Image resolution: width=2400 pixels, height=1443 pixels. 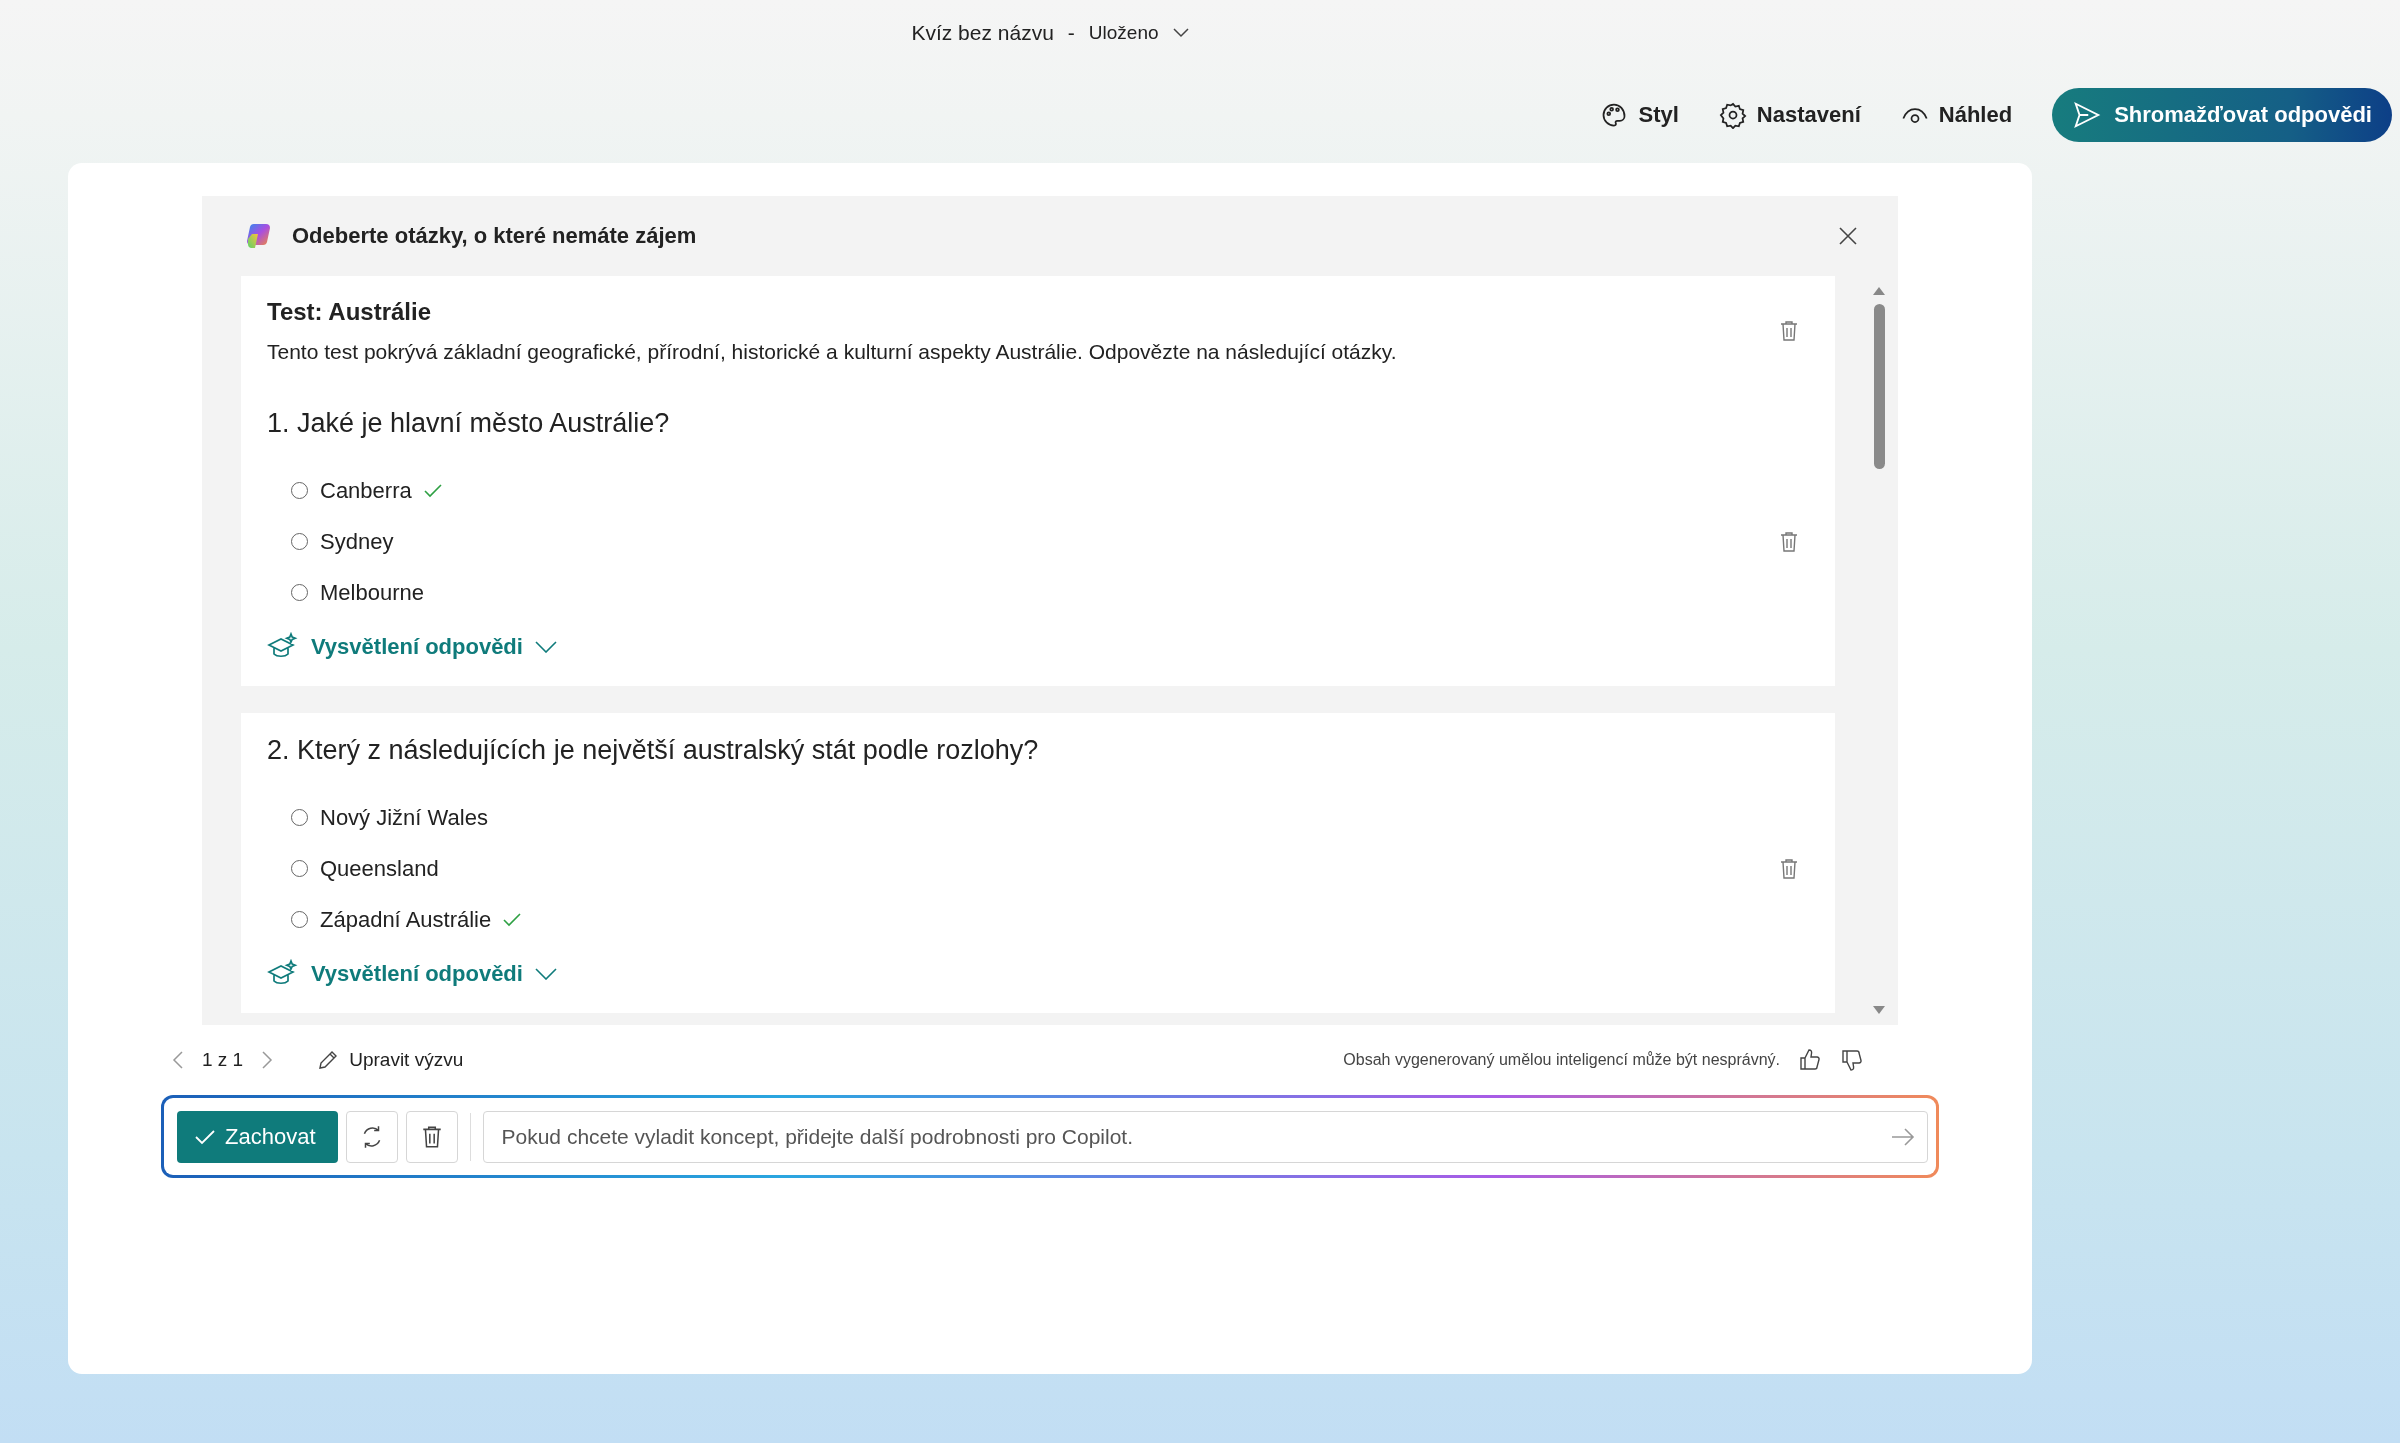 I want to click on ai-disclaimer: Obsah vygenerovaný umělou inteligencí může být nesprávný., so click(x=1561, y=1060).